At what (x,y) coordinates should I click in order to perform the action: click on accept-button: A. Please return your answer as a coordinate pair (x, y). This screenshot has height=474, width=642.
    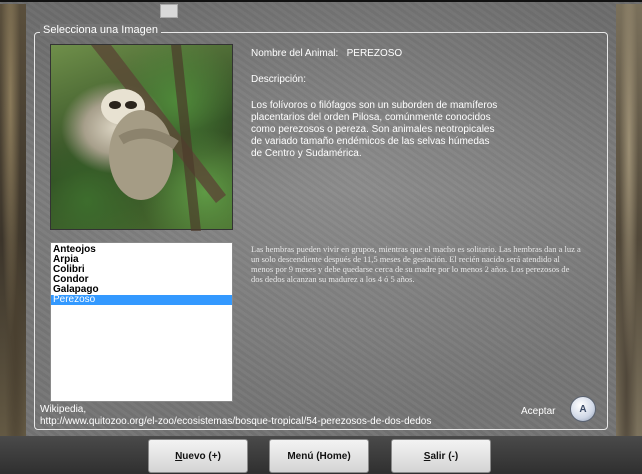
    Looking at the image, I should click on (583, 409).